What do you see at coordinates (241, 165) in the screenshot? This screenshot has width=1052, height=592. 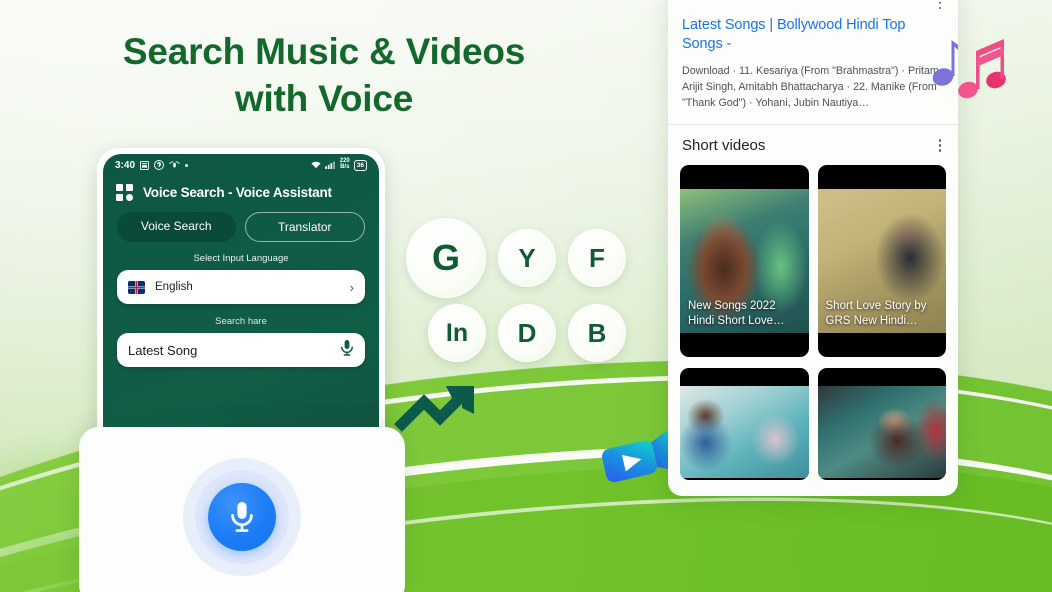 I see `status-bar: 3:40 220 B/s 36` at bounding box center [241, 165].